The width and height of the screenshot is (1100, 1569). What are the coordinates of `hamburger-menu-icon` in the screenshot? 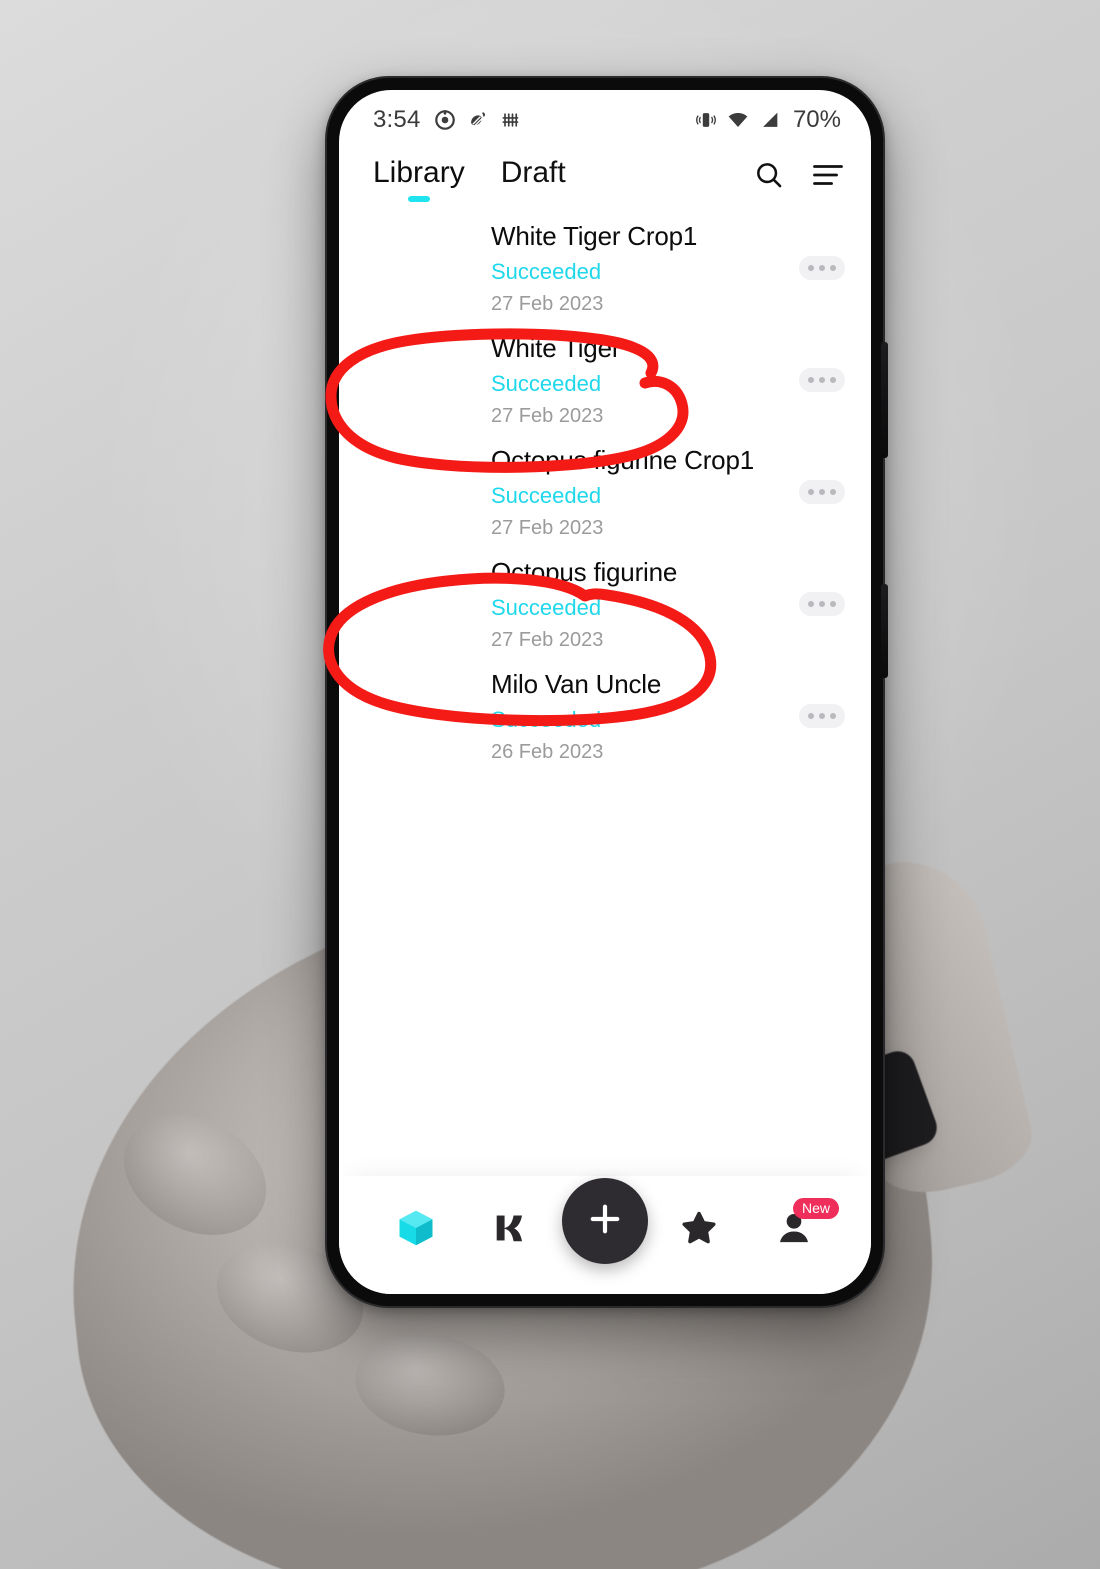 It's located at (828, 175).